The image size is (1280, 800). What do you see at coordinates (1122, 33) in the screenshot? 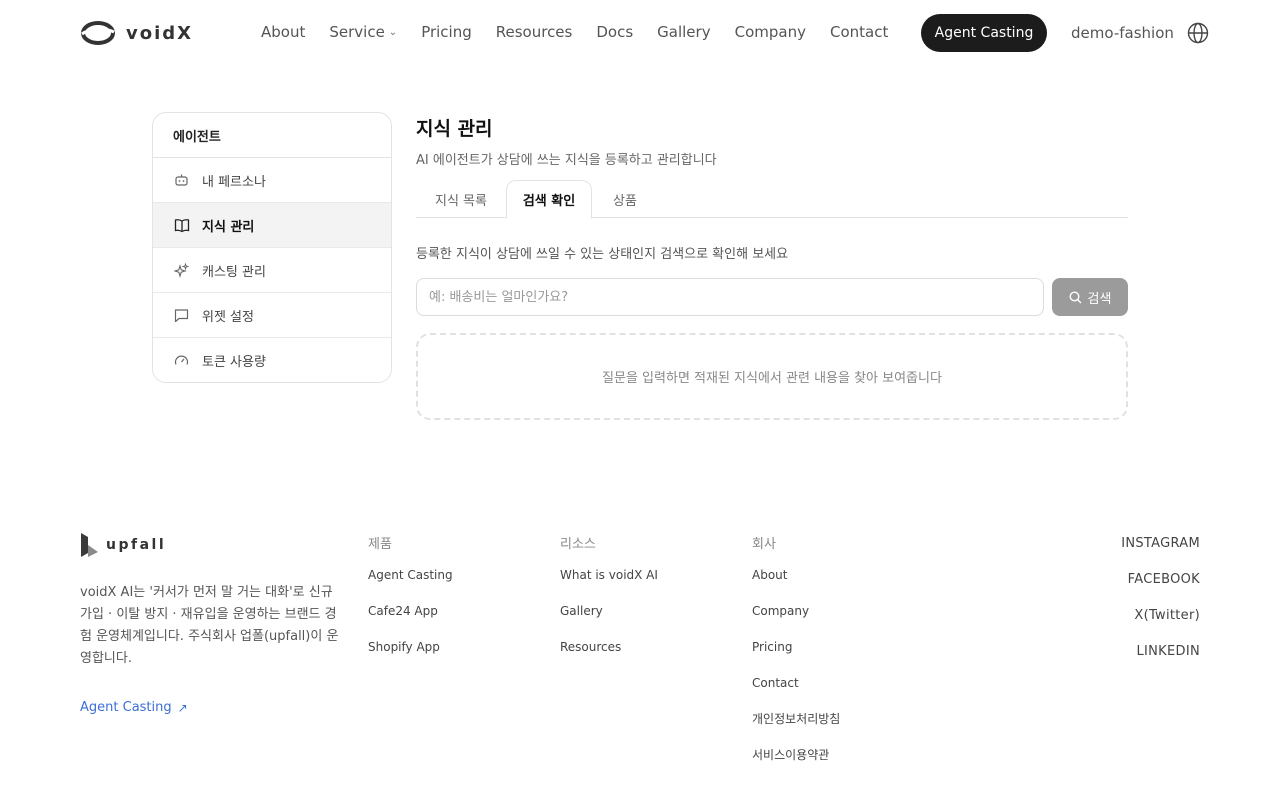
I see `account-name-link: demo-fashion` at bounding box center [1122, 33].